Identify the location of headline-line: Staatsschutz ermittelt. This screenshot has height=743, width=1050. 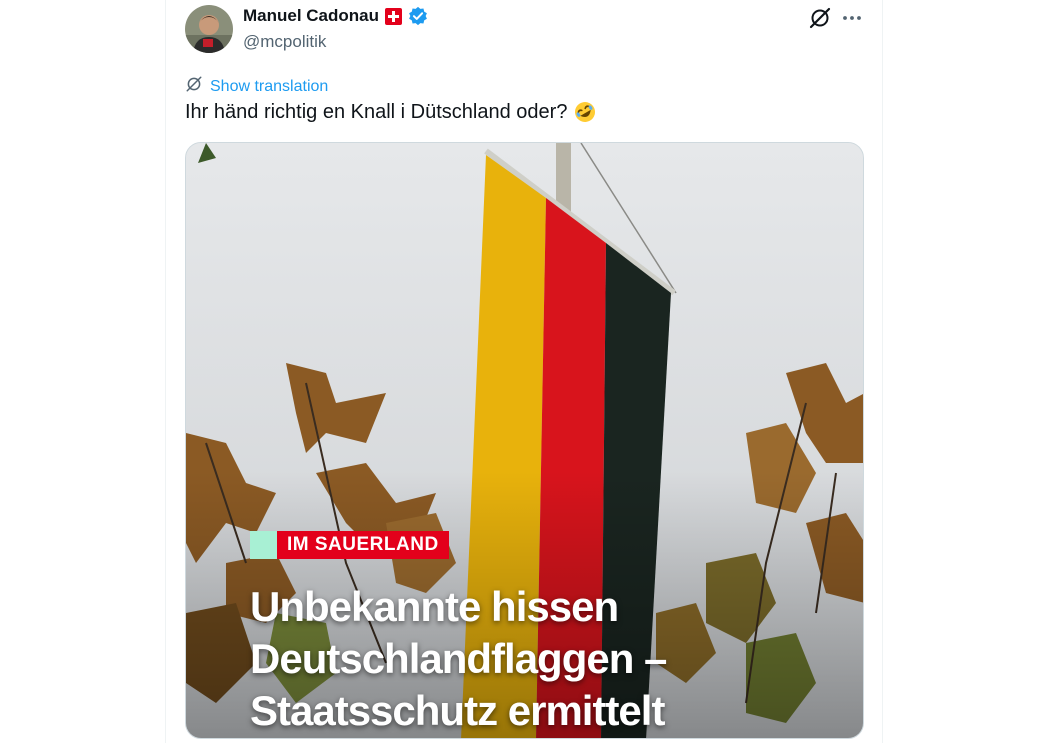
(457, 710).